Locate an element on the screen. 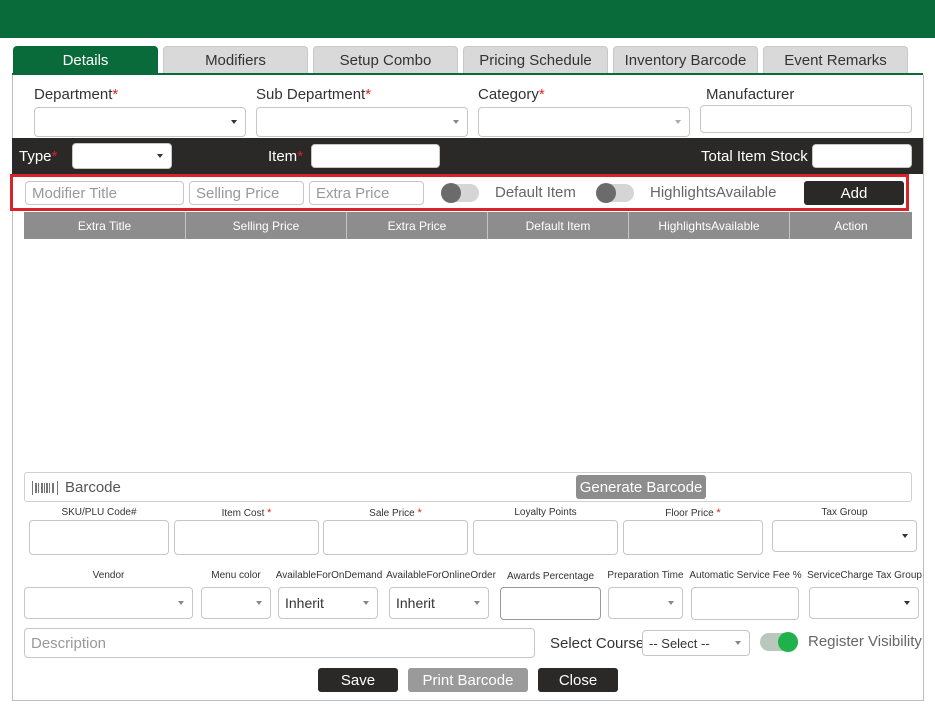  sub-department-select is located at coordinates (362, 122).